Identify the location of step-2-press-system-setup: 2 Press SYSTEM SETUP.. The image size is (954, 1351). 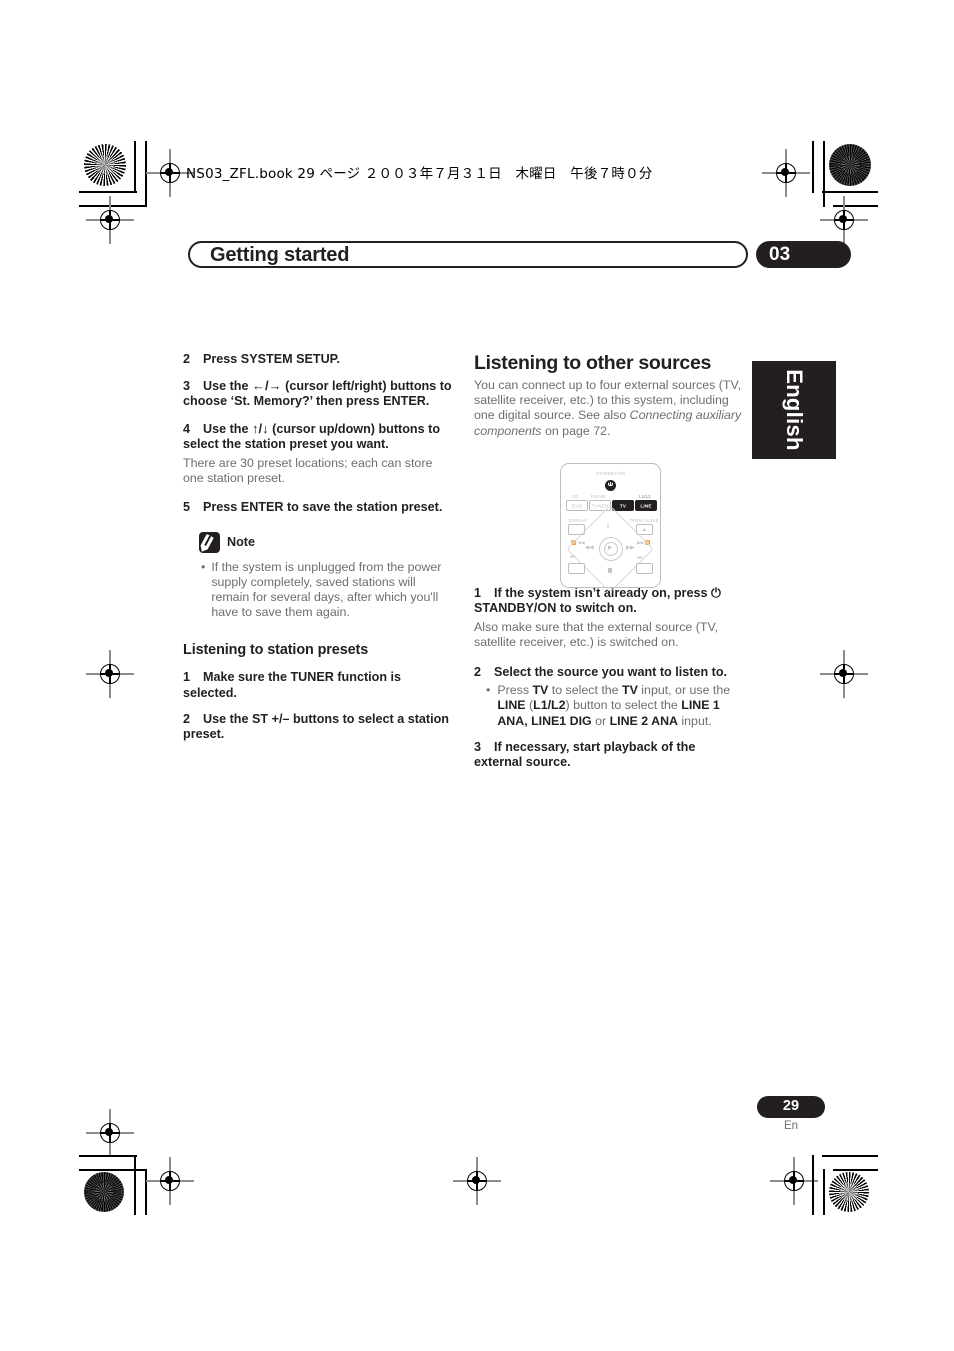
(319, 359).